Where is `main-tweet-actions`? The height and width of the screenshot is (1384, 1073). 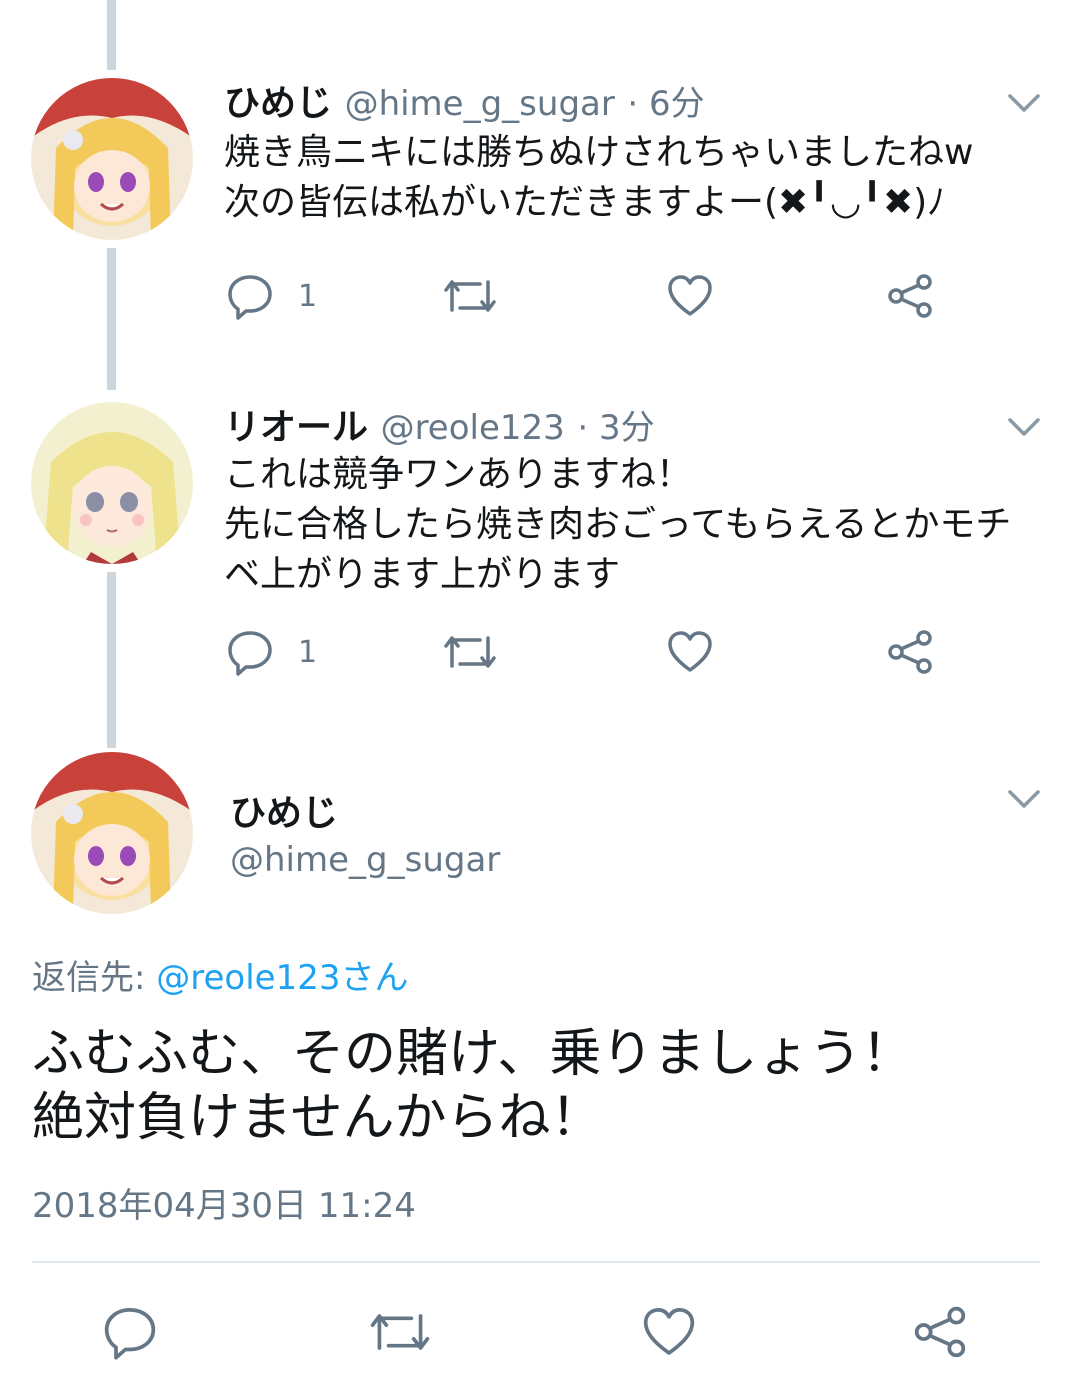 main-tweet-actions is located at coordinates (536, 1334).